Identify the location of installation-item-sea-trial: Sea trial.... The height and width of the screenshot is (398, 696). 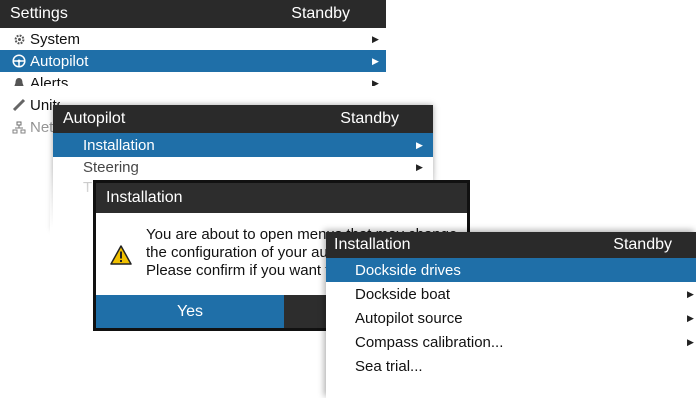
(511, 366).